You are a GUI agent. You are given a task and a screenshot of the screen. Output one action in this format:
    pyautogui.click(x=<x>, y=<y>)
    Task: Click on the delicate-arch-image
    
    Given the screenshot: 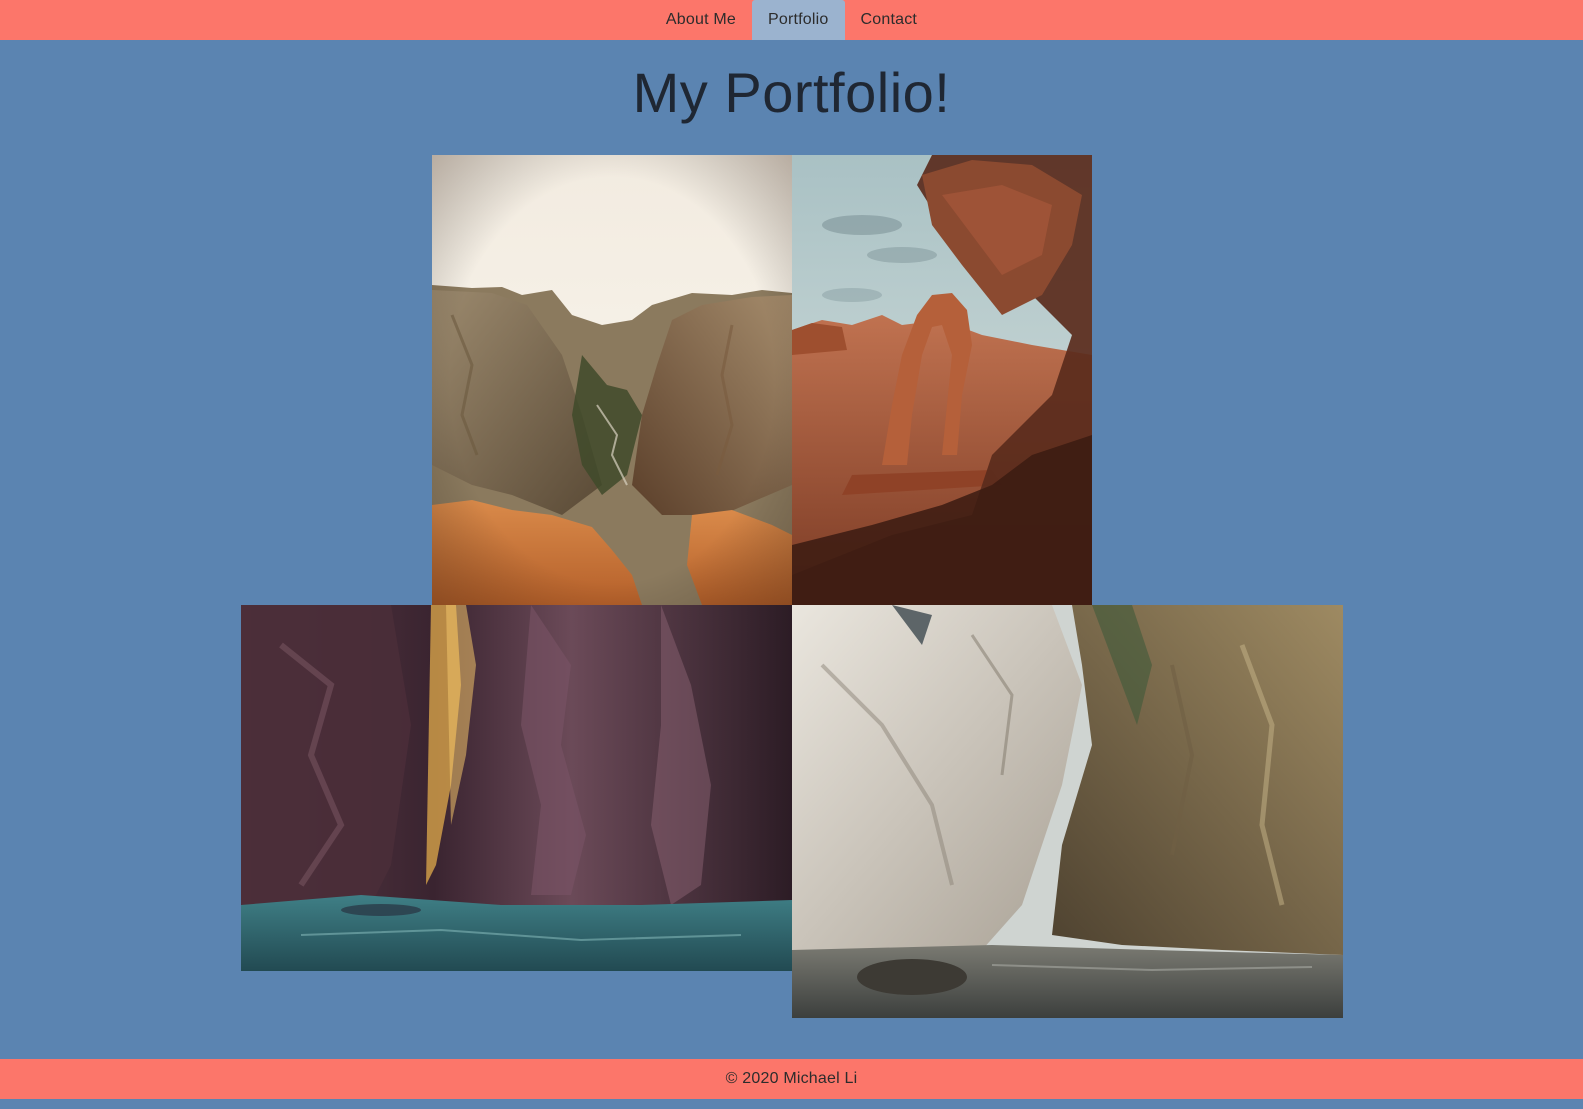 What is the action you would take?
    pyautogui.click(x=942, y=380)
    